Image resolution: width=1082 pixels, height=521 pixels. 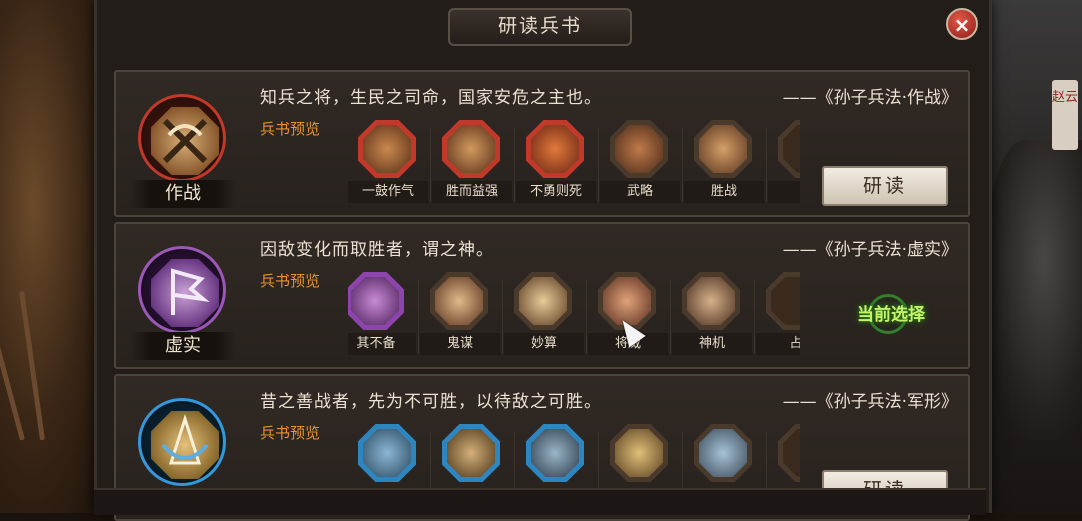 I want to click on skill-camp-icon, so click(x=387, y=453).